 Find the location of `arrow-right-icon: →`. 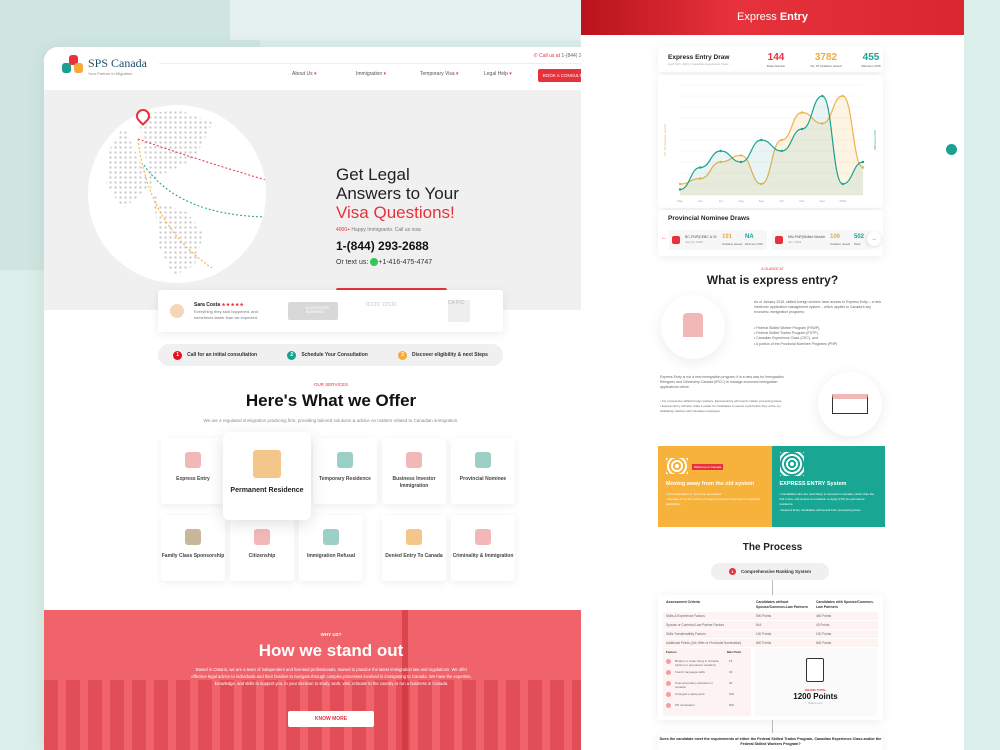

arrow-right-icon: → is located at coordinates (874, 239).